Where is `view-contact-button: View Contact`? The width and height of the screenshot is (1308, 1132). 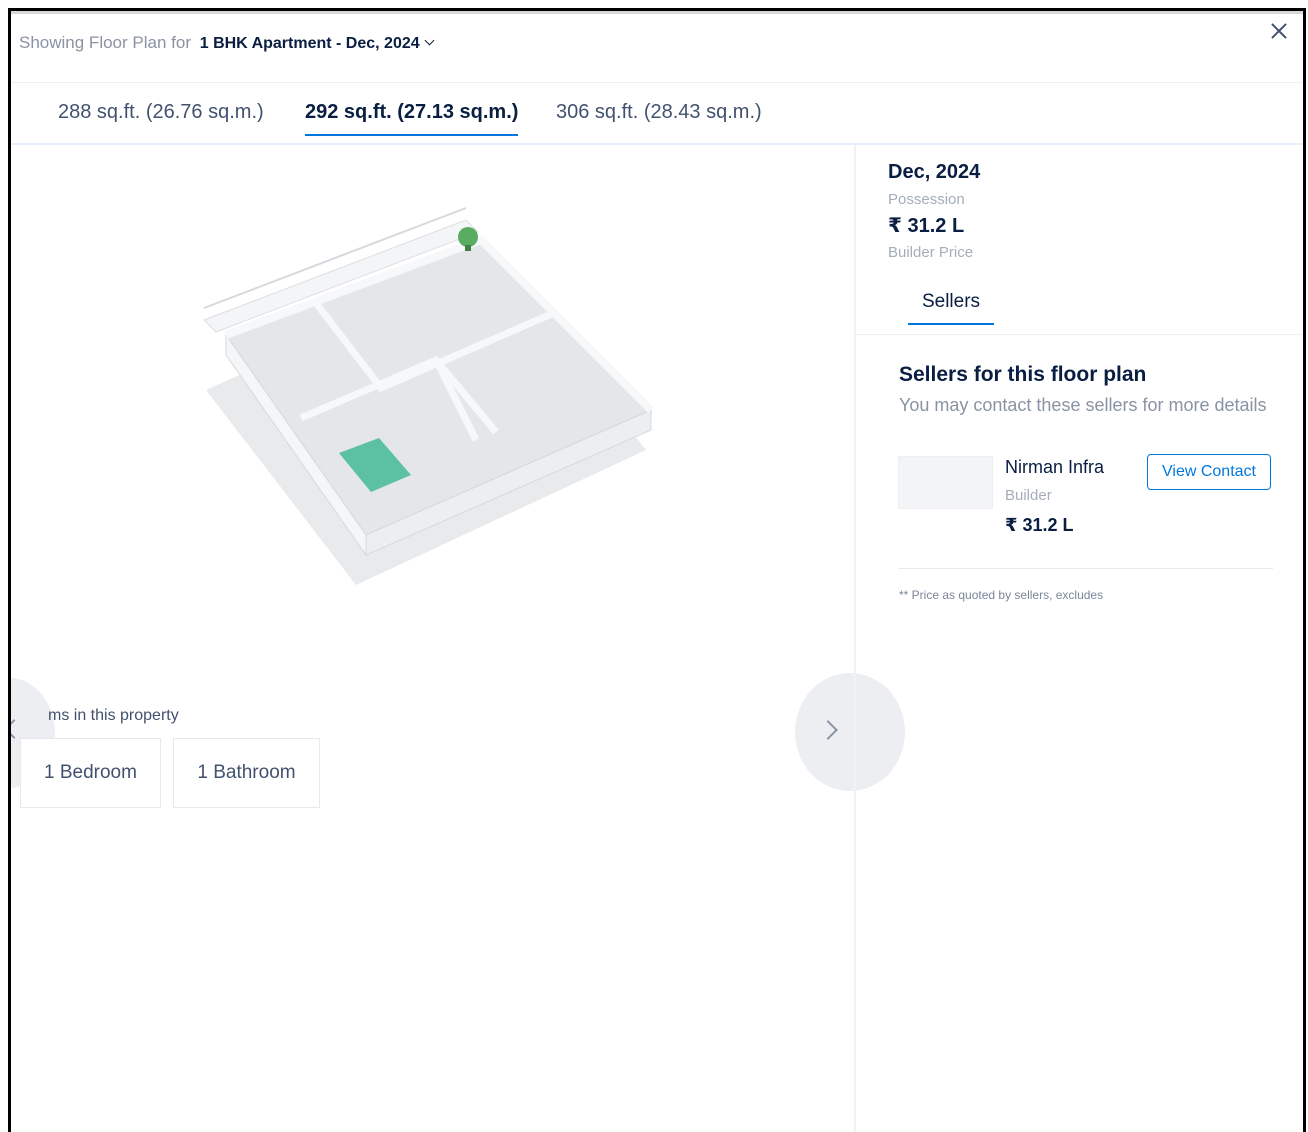
view-contact-button: View Contact is located at coordinates (1209, 472).